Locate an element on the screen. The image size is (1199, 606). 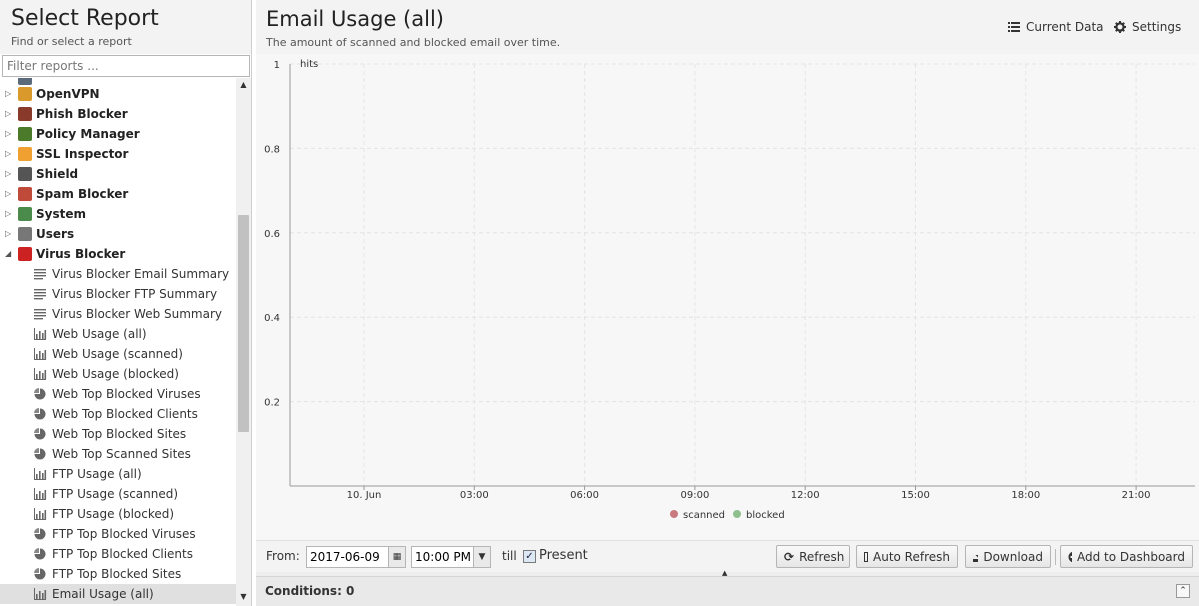
x-tick-label: 18:00 is located at coordinates (1025, 495).